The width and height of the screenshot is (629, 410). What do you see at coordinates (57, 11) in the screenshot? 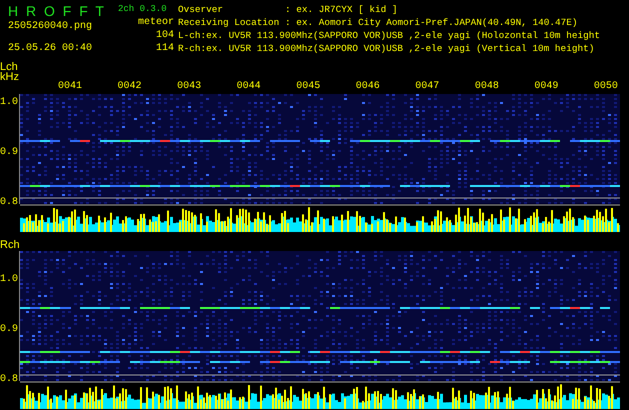
I see `app-title: H R O F F T` at bounding box center [57, 11].